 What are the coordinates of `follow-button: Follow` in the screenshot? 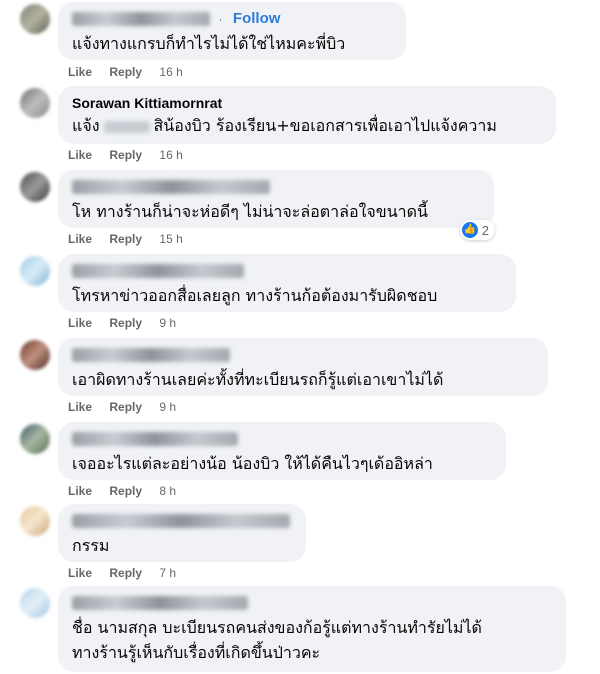 It's located at (257, 18).